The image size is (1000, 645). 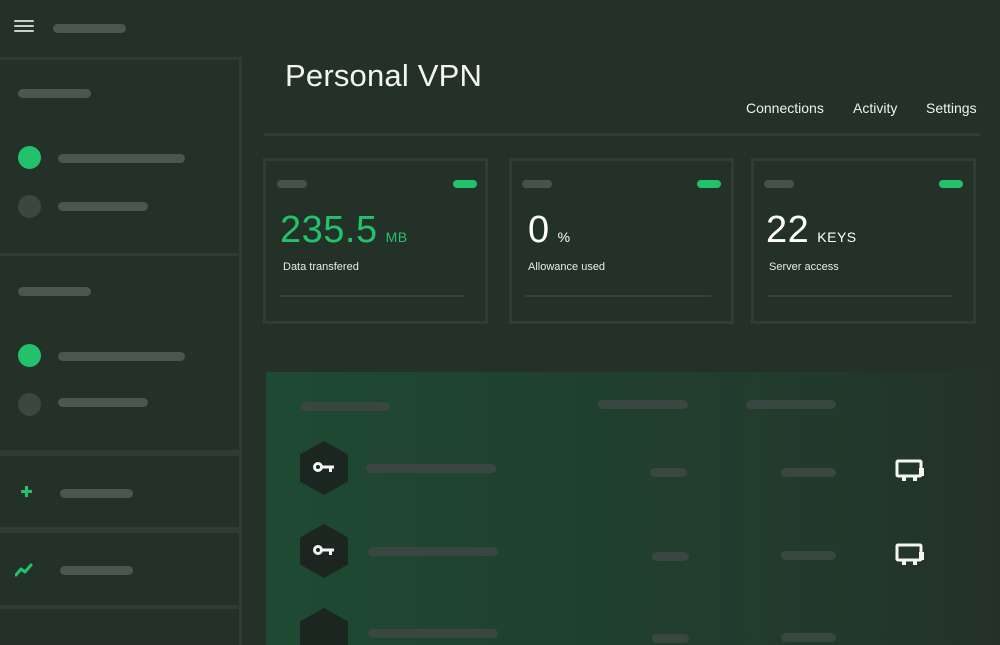 I want to click on sidebar-stats-item, so click(x=121, y=569).